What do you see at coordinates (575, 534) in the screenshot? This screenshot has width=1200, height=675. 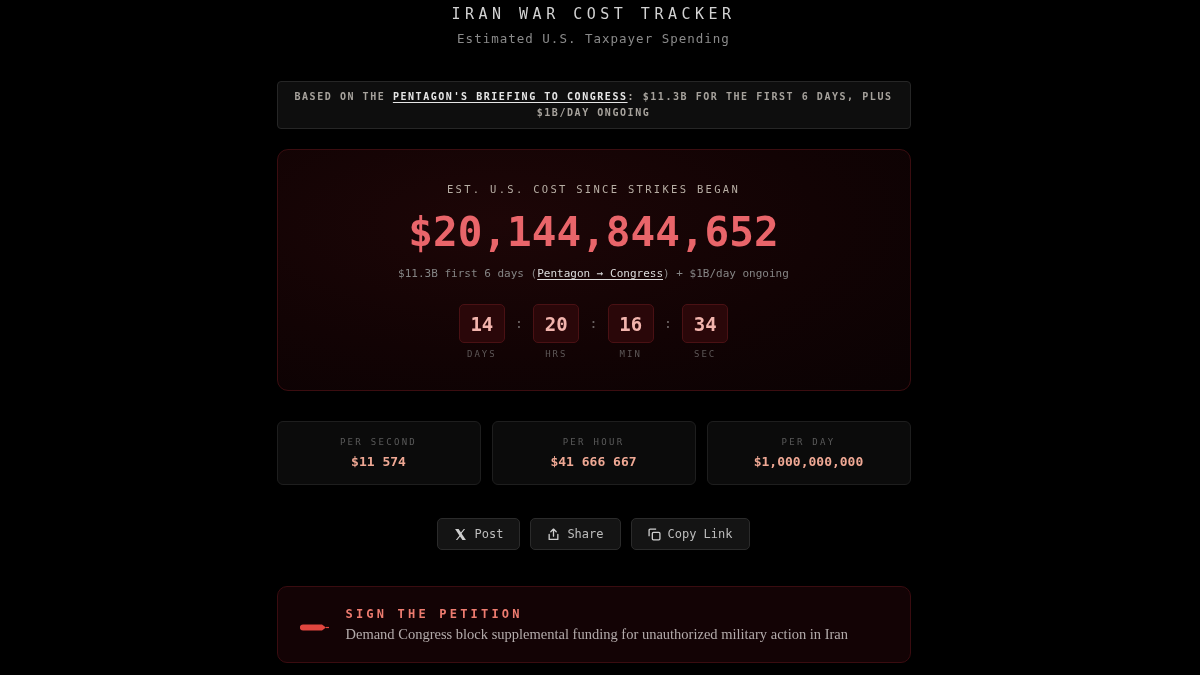 I see `share-button: Share` at bounding box center [575, 534].